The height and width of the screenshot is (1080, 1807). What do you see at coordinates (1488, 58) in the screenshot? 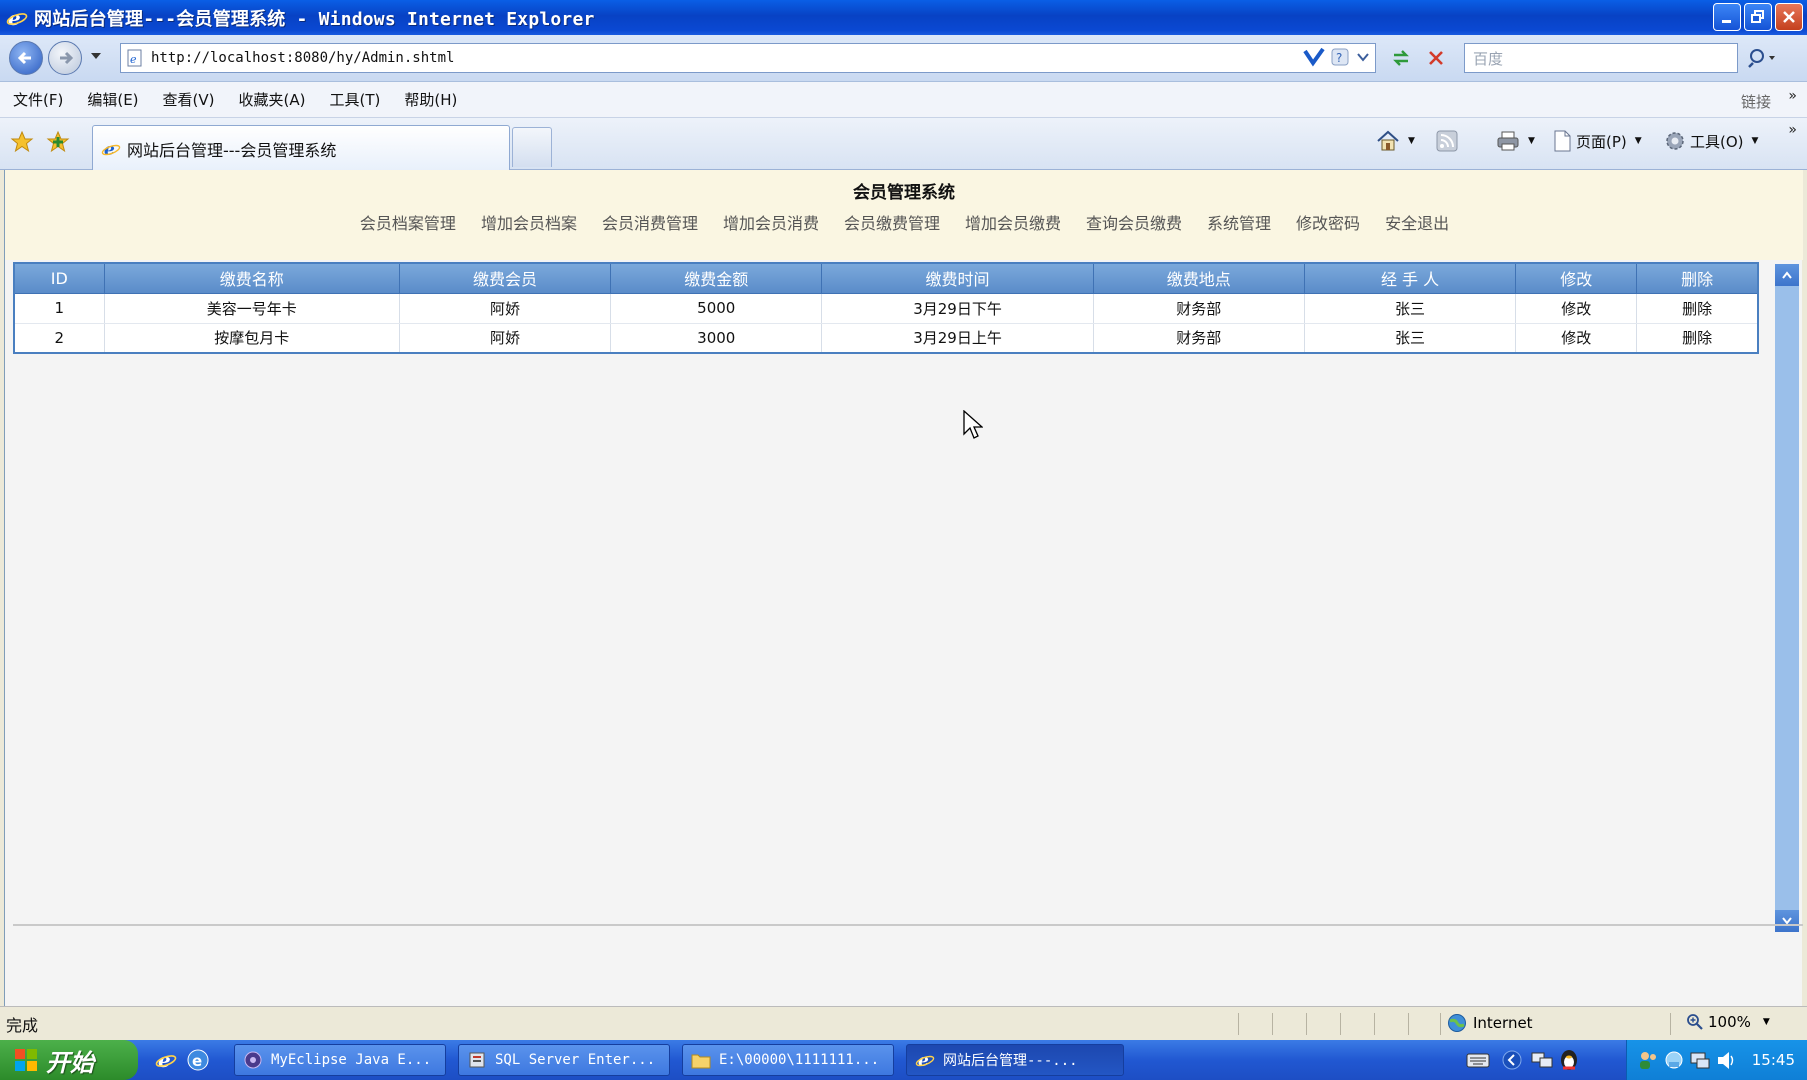
I see `search-placeholder: 百度` at bounding box center [1488, 58].